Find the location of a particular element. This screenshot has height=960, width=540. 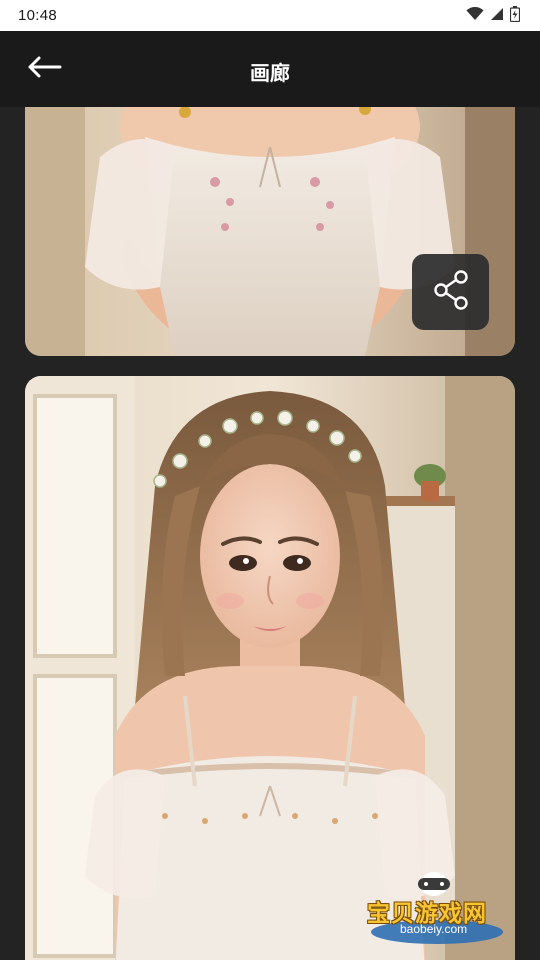

signal-icon is located at coordinates (497, 16).